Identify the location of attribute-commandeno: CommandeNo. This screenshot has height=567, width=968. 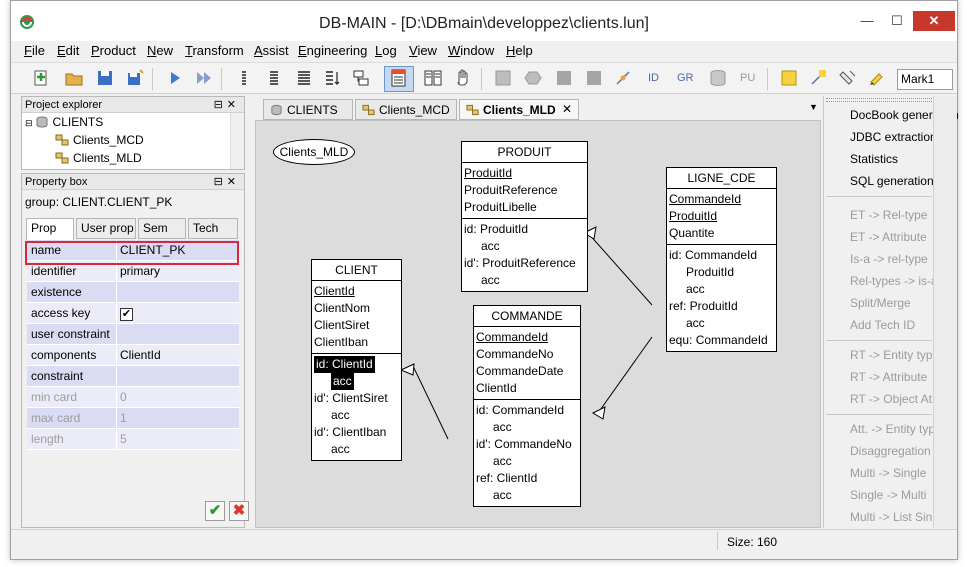
(527, 354).